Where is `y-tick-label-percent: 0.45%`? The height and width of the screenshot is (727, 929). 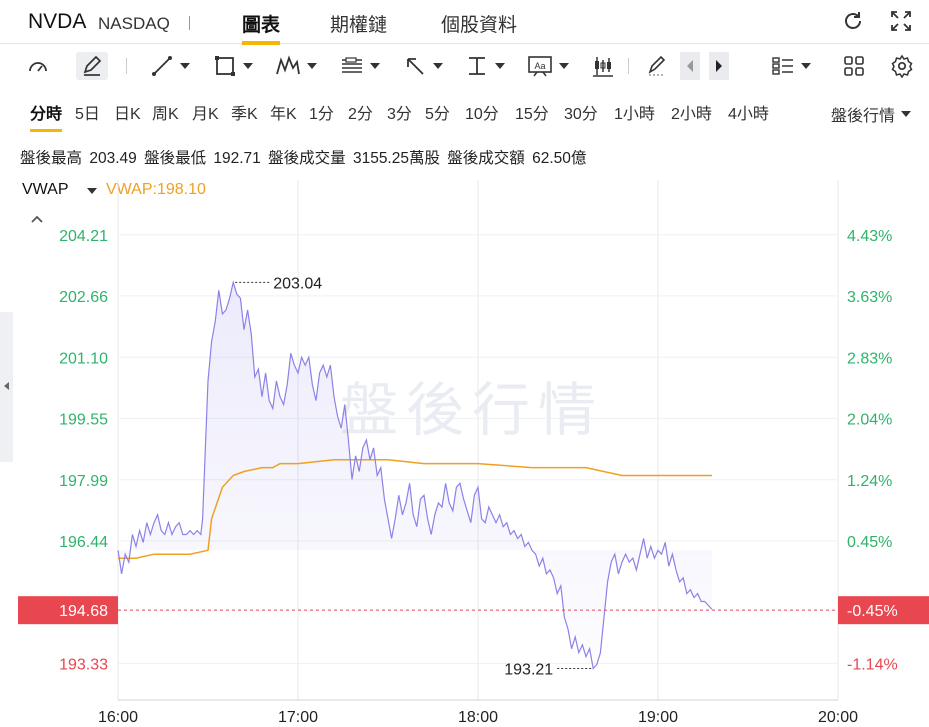 y-tick-label-percent: 0.45% is located at coordinates (869, 542).